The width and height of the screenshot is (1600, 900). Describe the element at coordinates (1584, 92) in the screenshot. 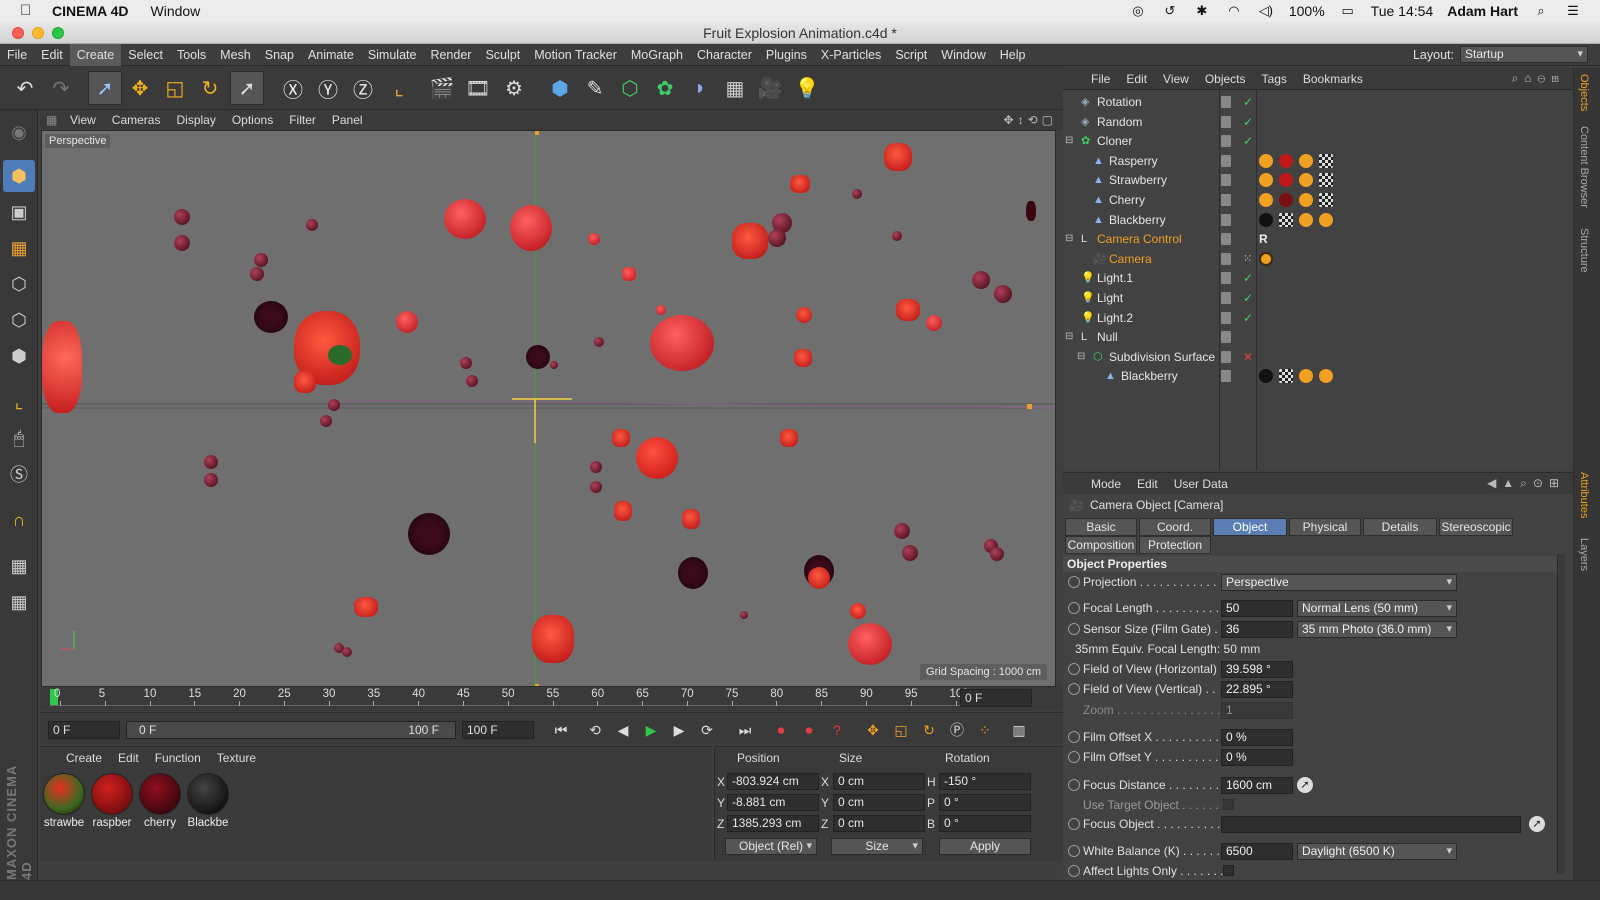

I see `sidetab-objects: Objects` at that location.